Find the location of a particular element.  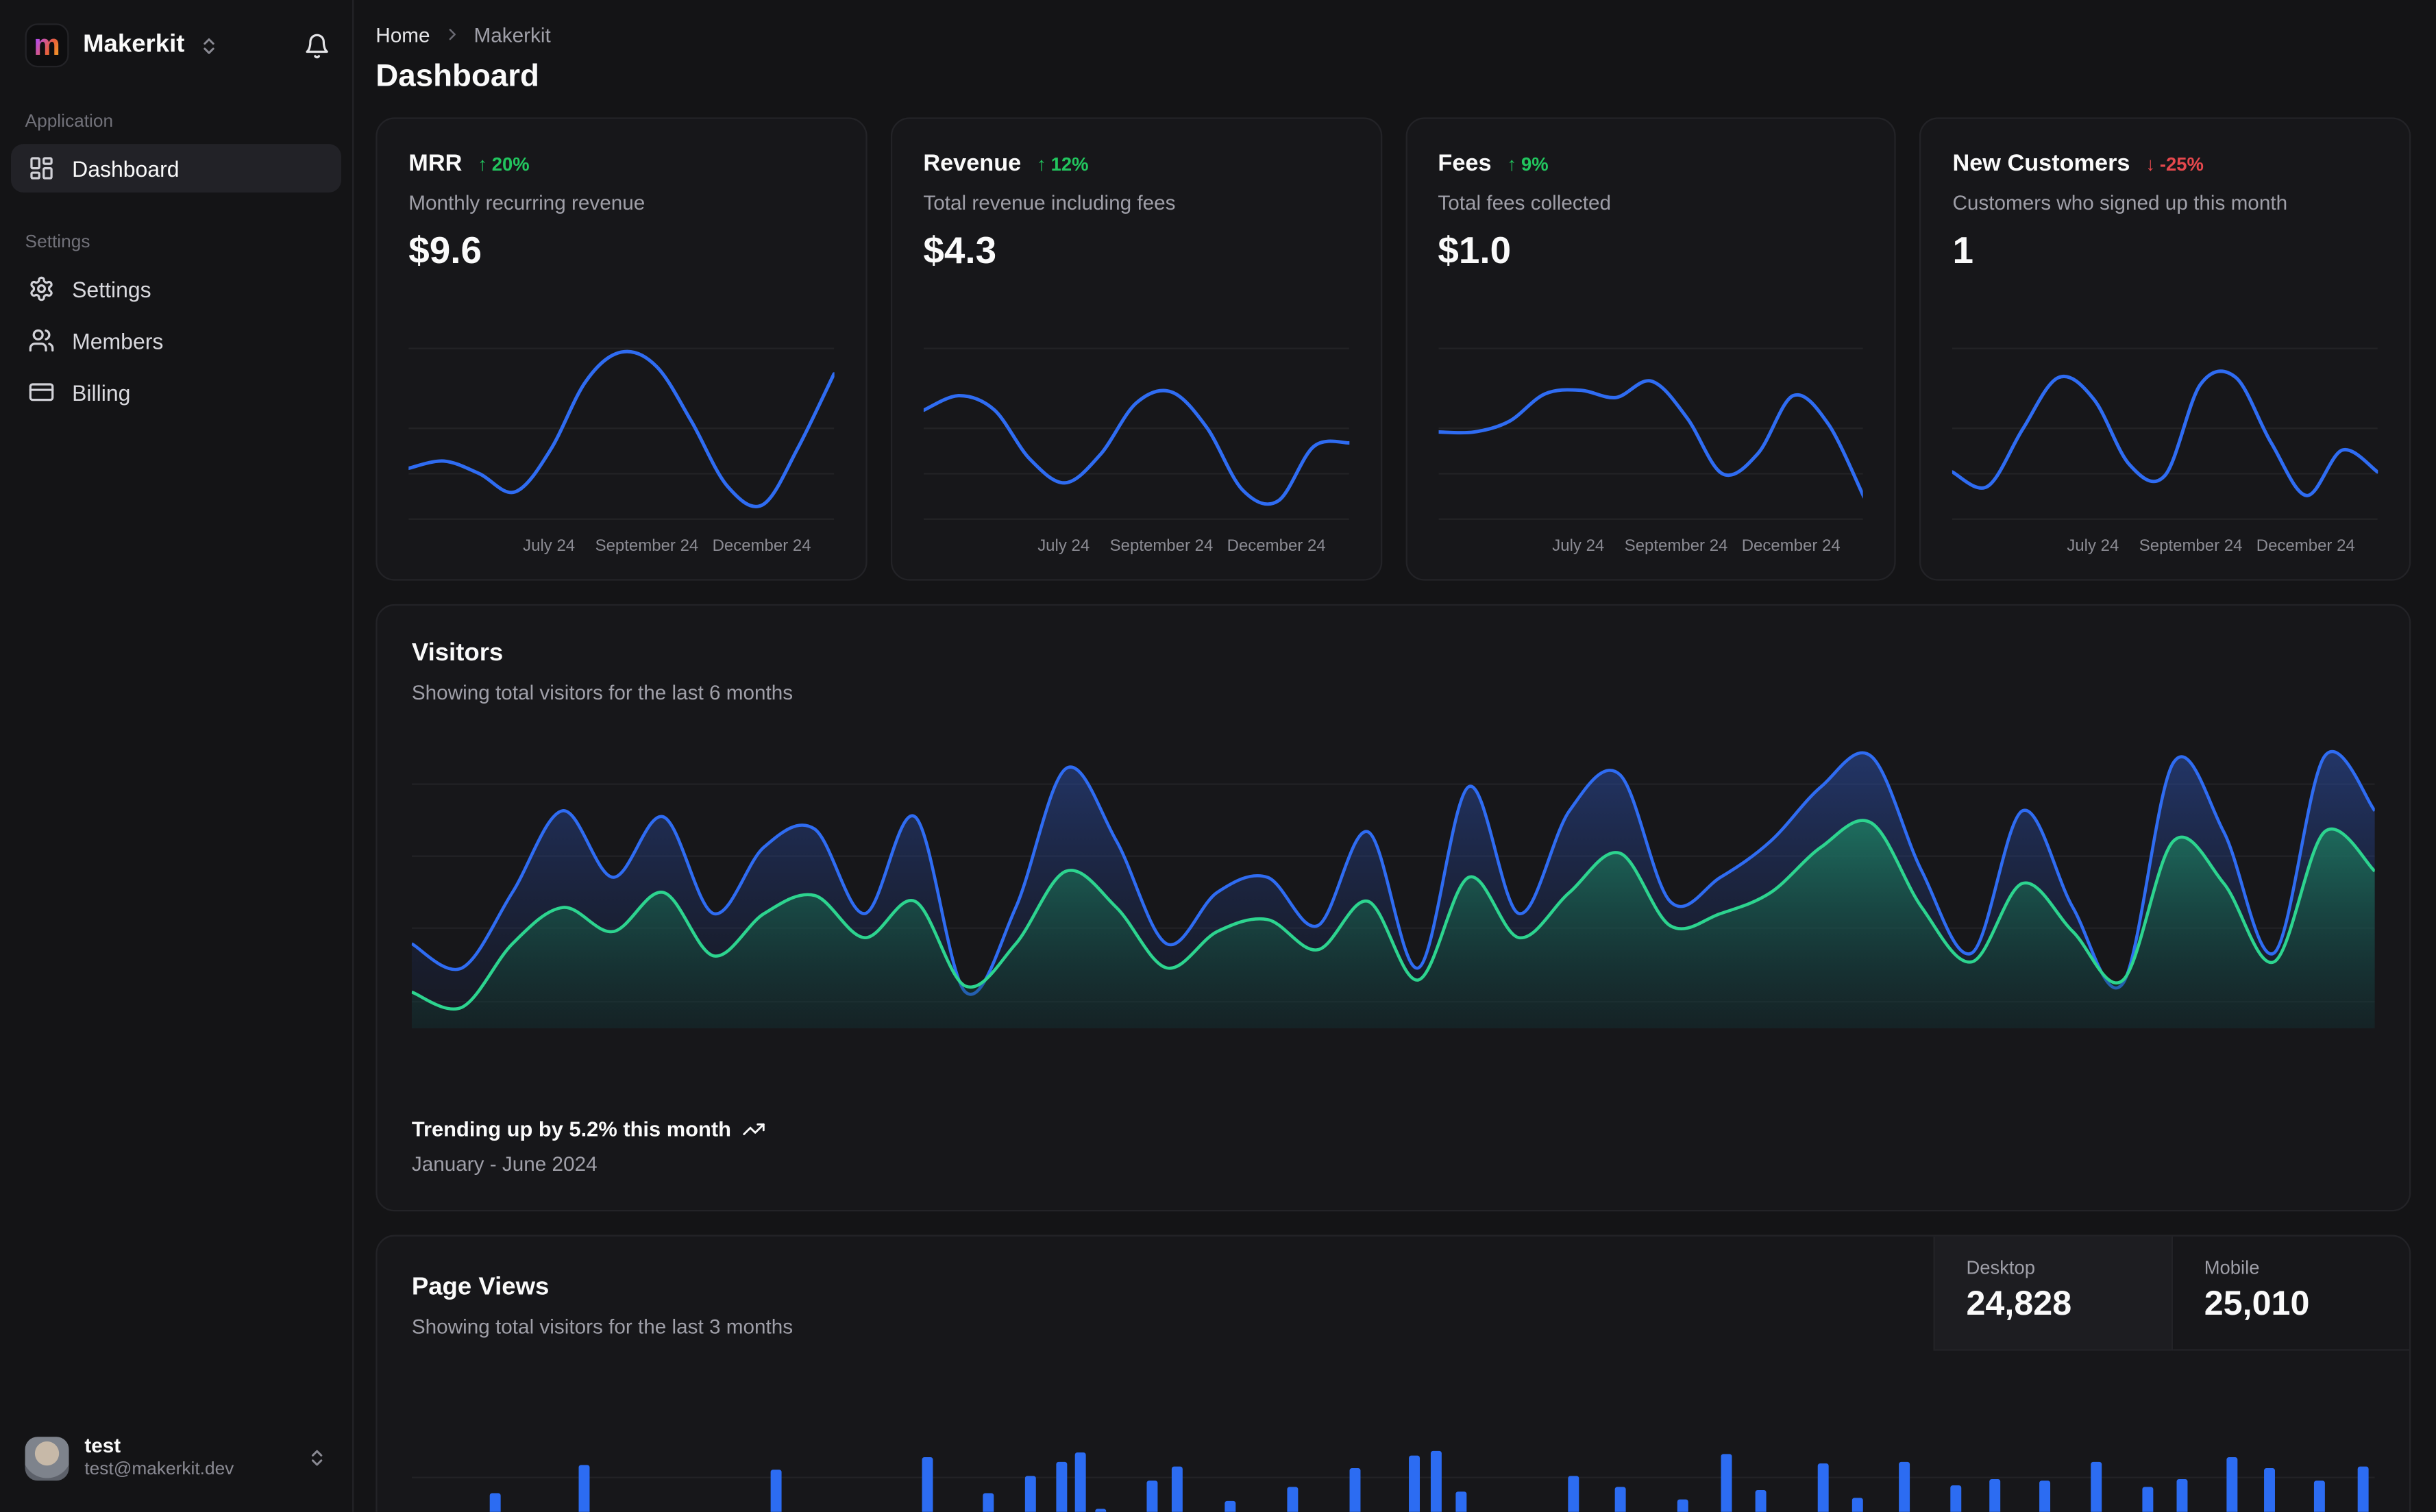

stat-value: $9.6 is located at coordinates (445, 251).